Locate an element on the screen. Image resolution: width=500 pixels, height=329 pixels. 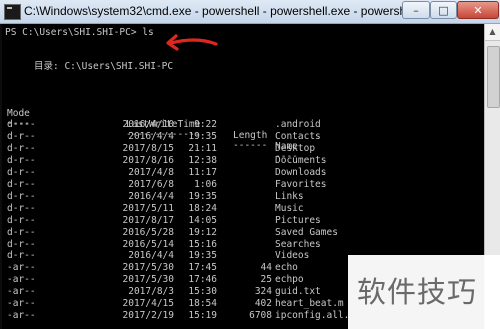
cell-name: Saved Games is located at coordinates (306, 232).